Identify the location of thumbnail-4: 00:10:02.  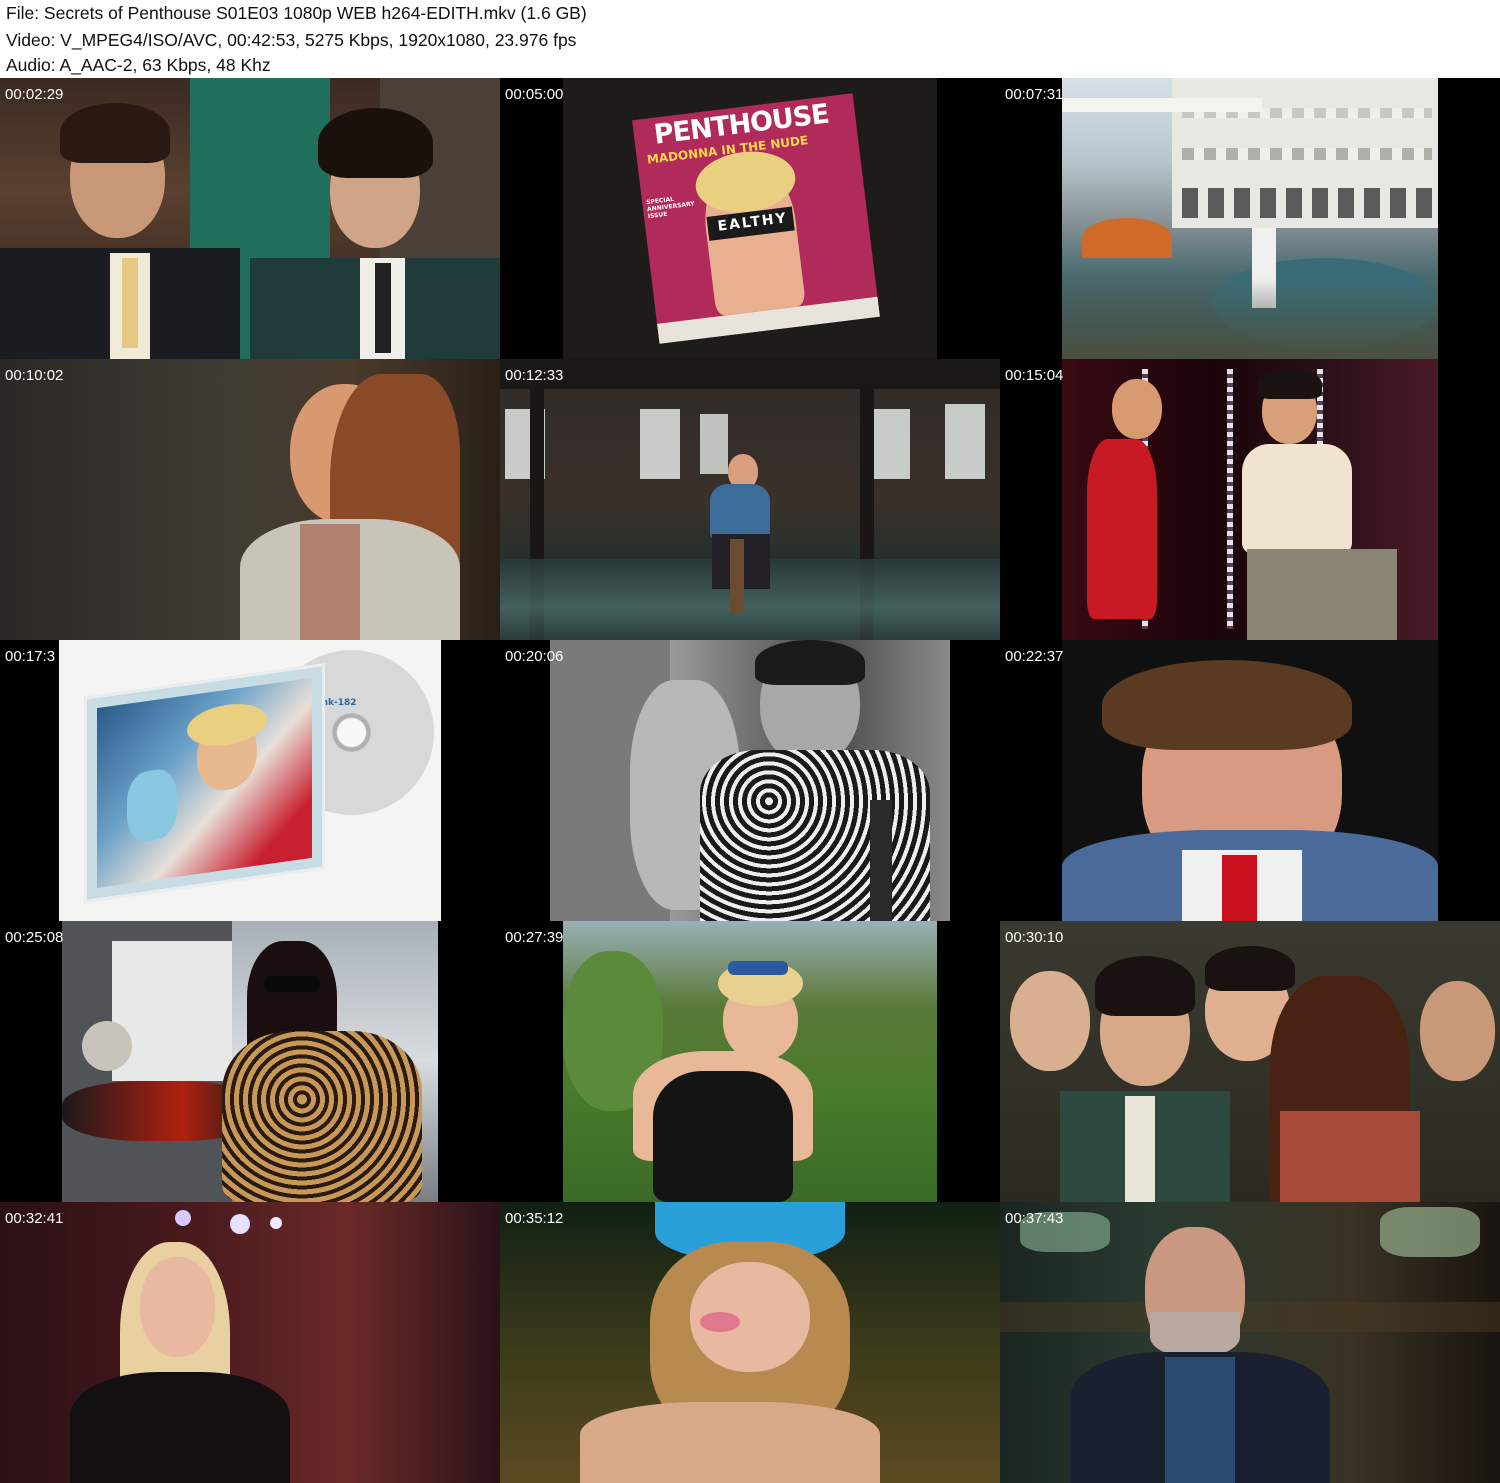
(250, 499).